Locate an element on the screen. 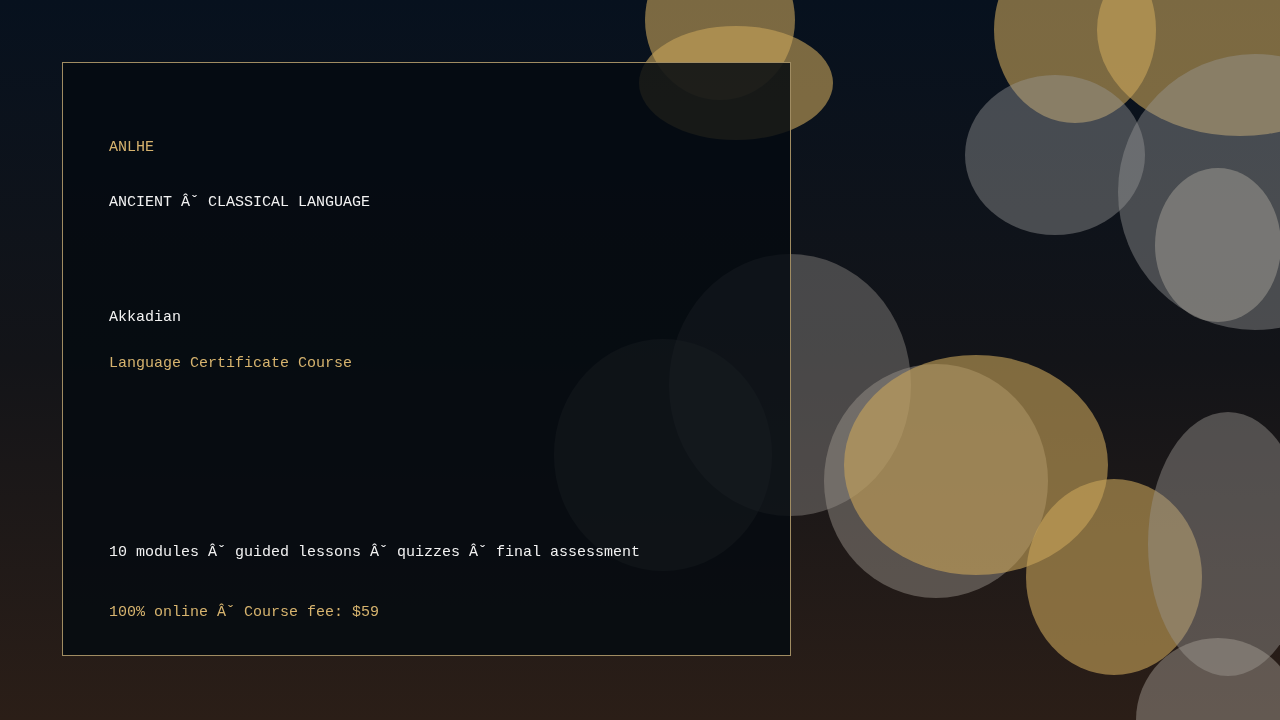 The width and height of the screenshot is (1280, 720). brand-name: ANLHE is located at coordinates (131, 148).